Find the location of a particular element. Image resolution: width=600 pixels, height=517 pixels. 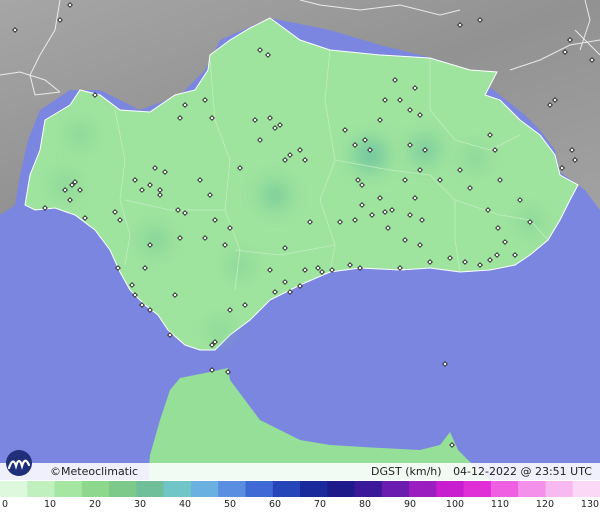

color-scale-tick-label: 0 is located at coordinates (5, 504).